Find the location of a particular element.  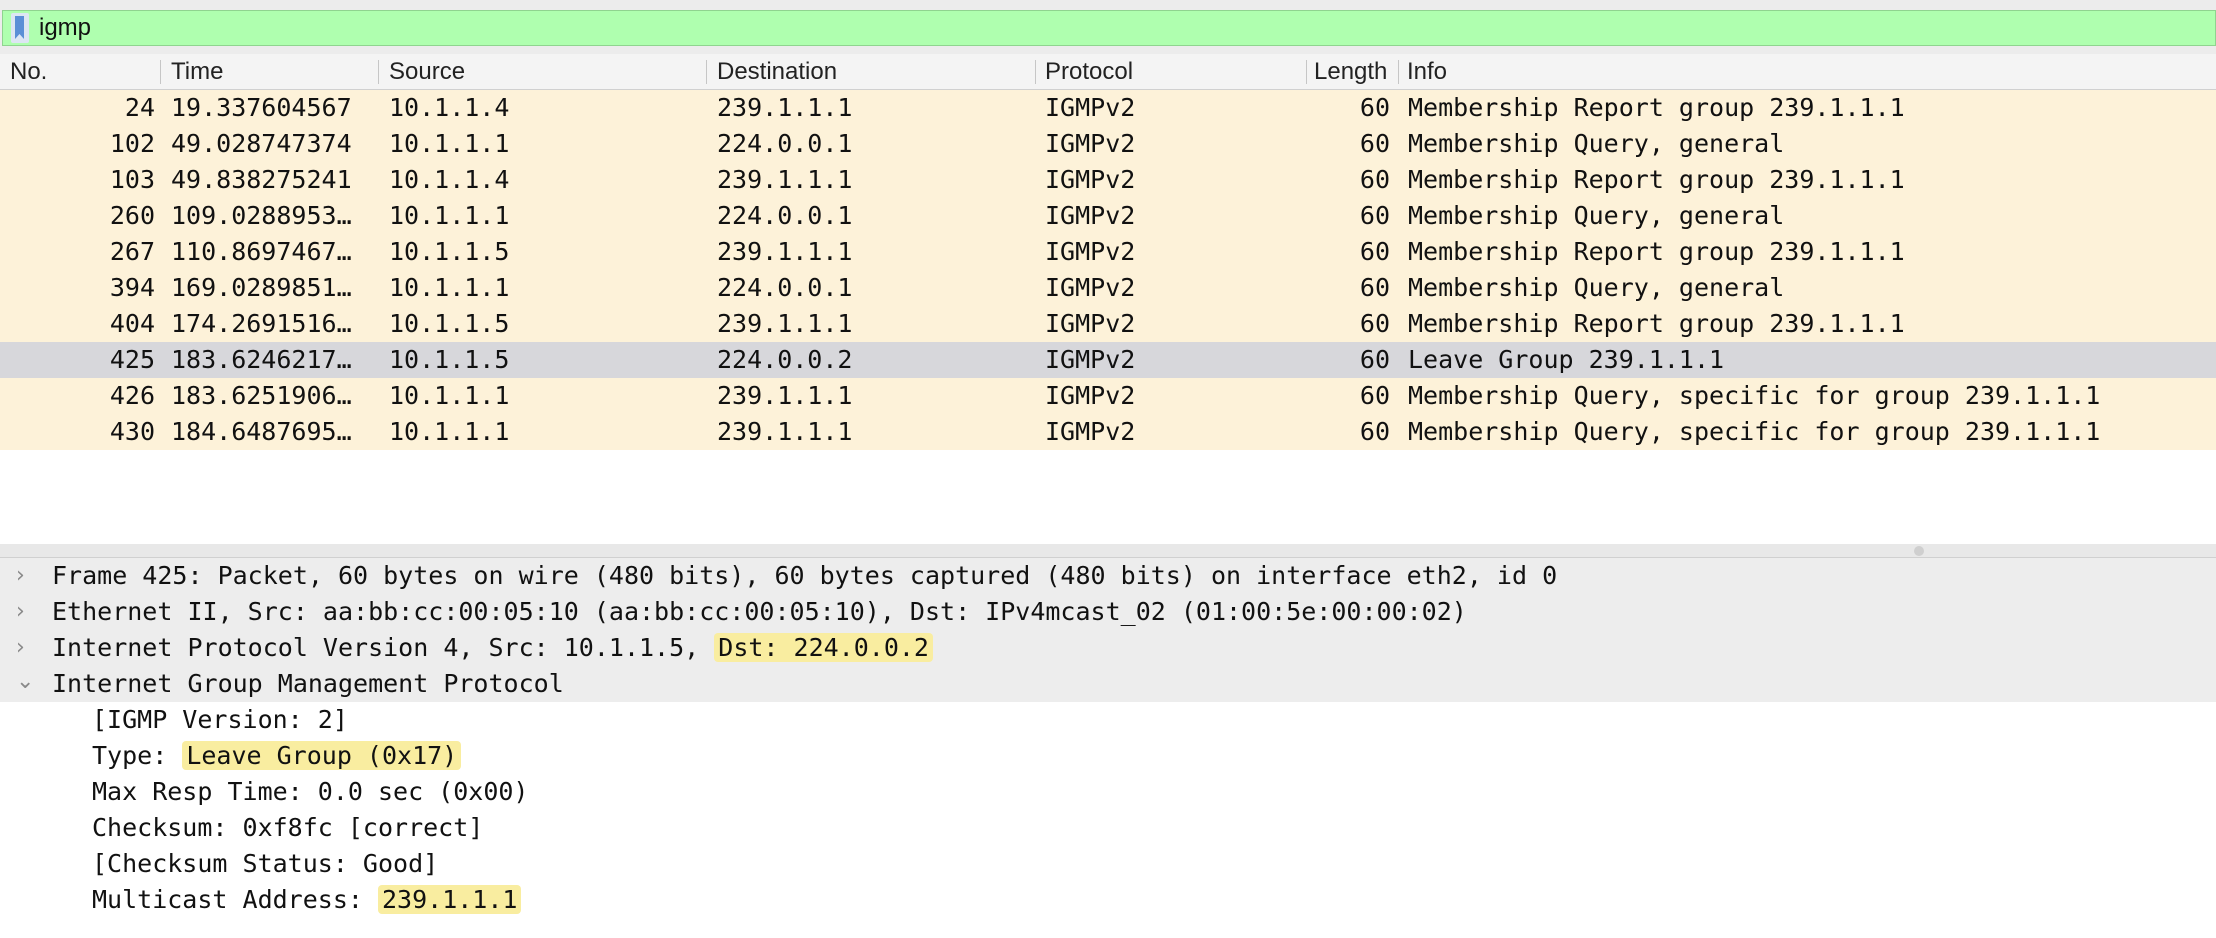

packet-cell-no: 102 is located at coordinates (132, 143).